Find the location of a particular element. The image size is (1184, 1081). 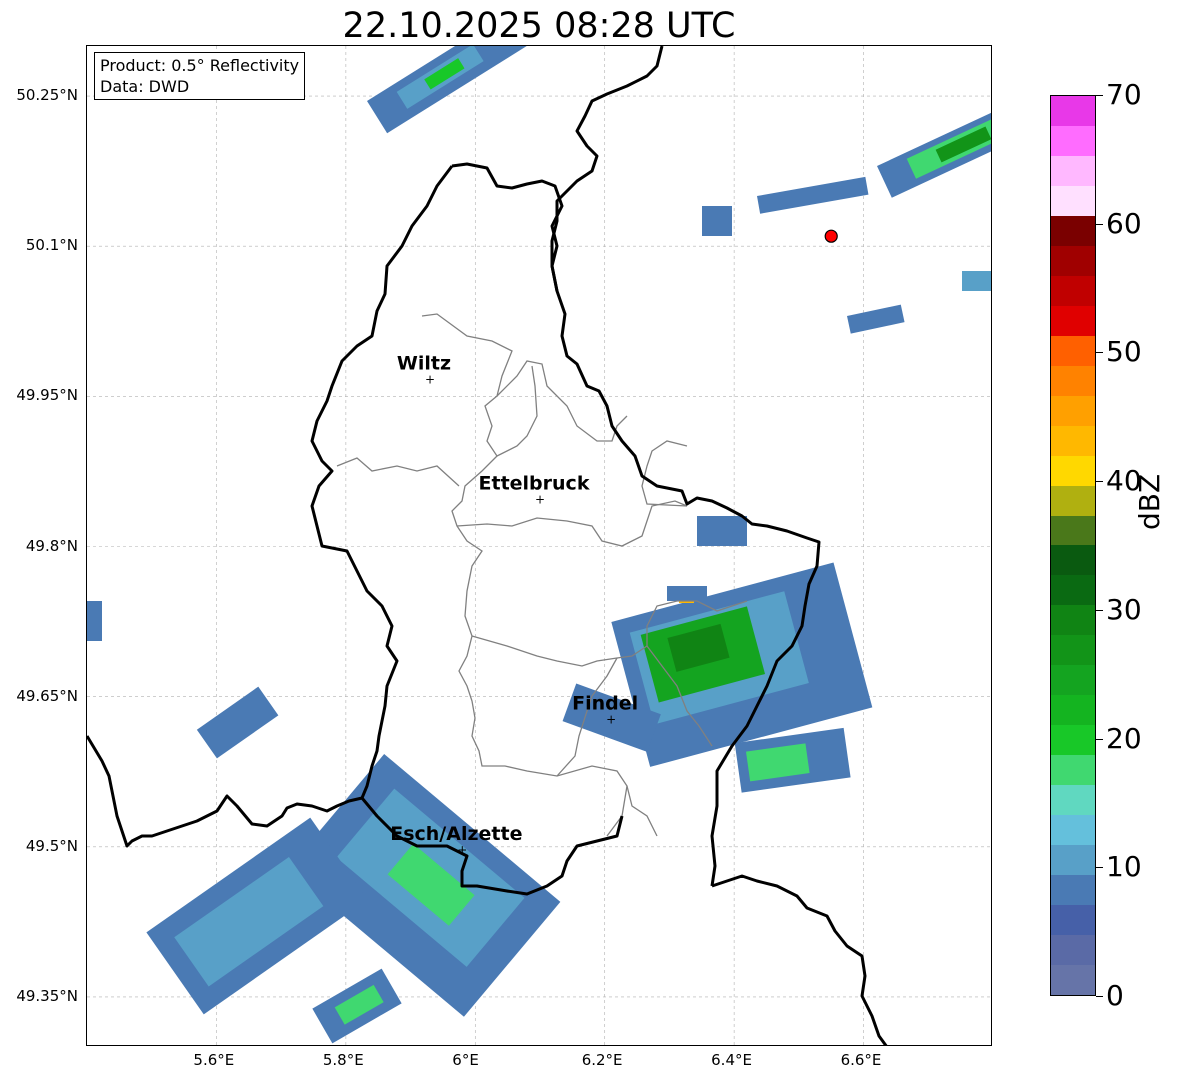

colorbar-tick-label: 60 is located at coordinates (1124, 223).